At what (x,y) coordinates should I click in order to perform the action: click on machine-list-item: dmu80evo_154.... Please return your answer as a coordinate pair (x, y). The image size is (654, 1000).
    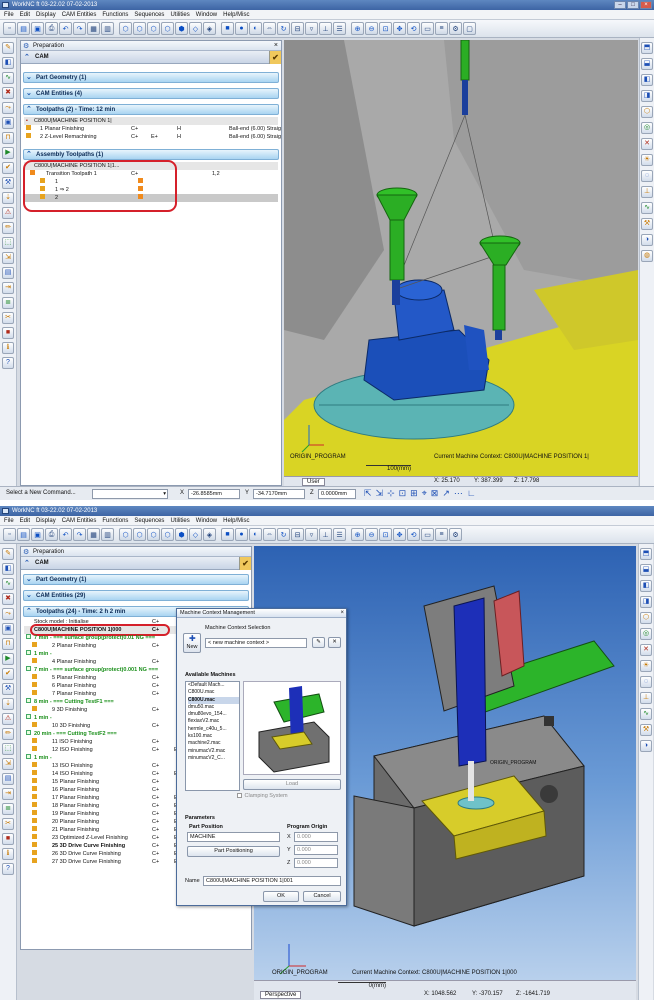
    Looking at the image, I should click on (213, 714).